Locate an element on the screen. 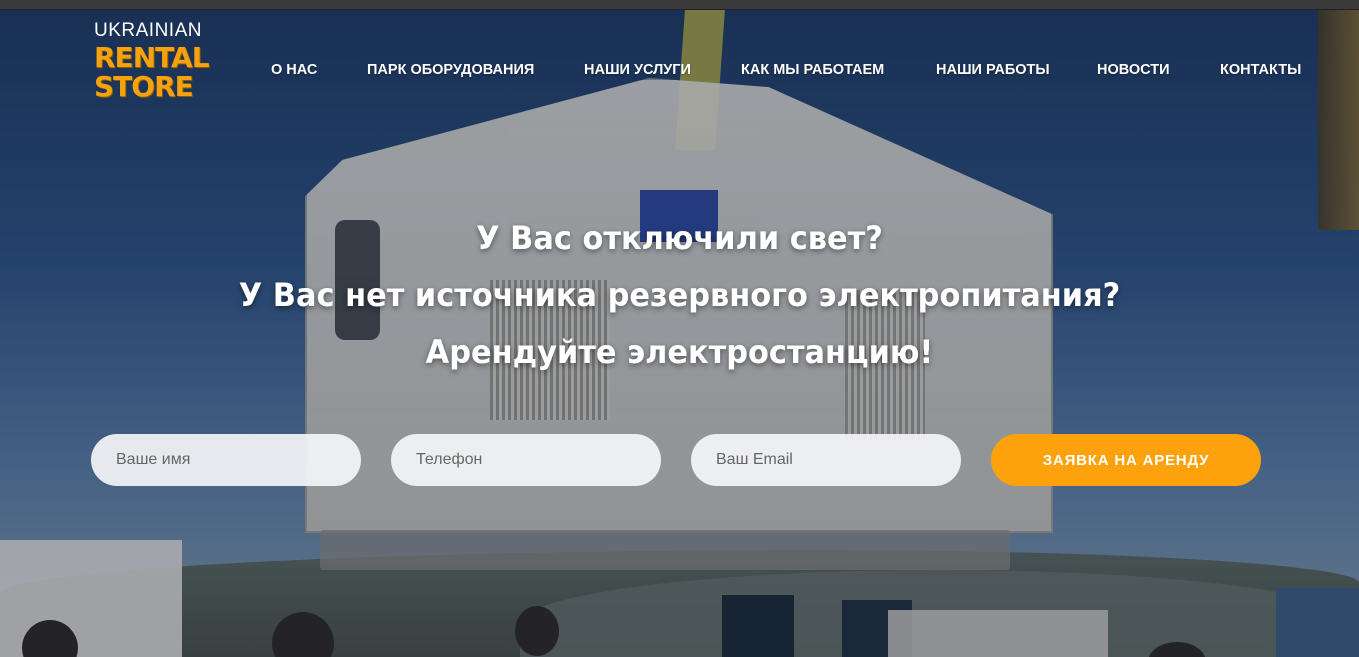 This screenshot has height=657, width=1359. nav-item-equipment: ПАРК ОБОРУДОВАНИЯ is located at coordinates (450, 70).